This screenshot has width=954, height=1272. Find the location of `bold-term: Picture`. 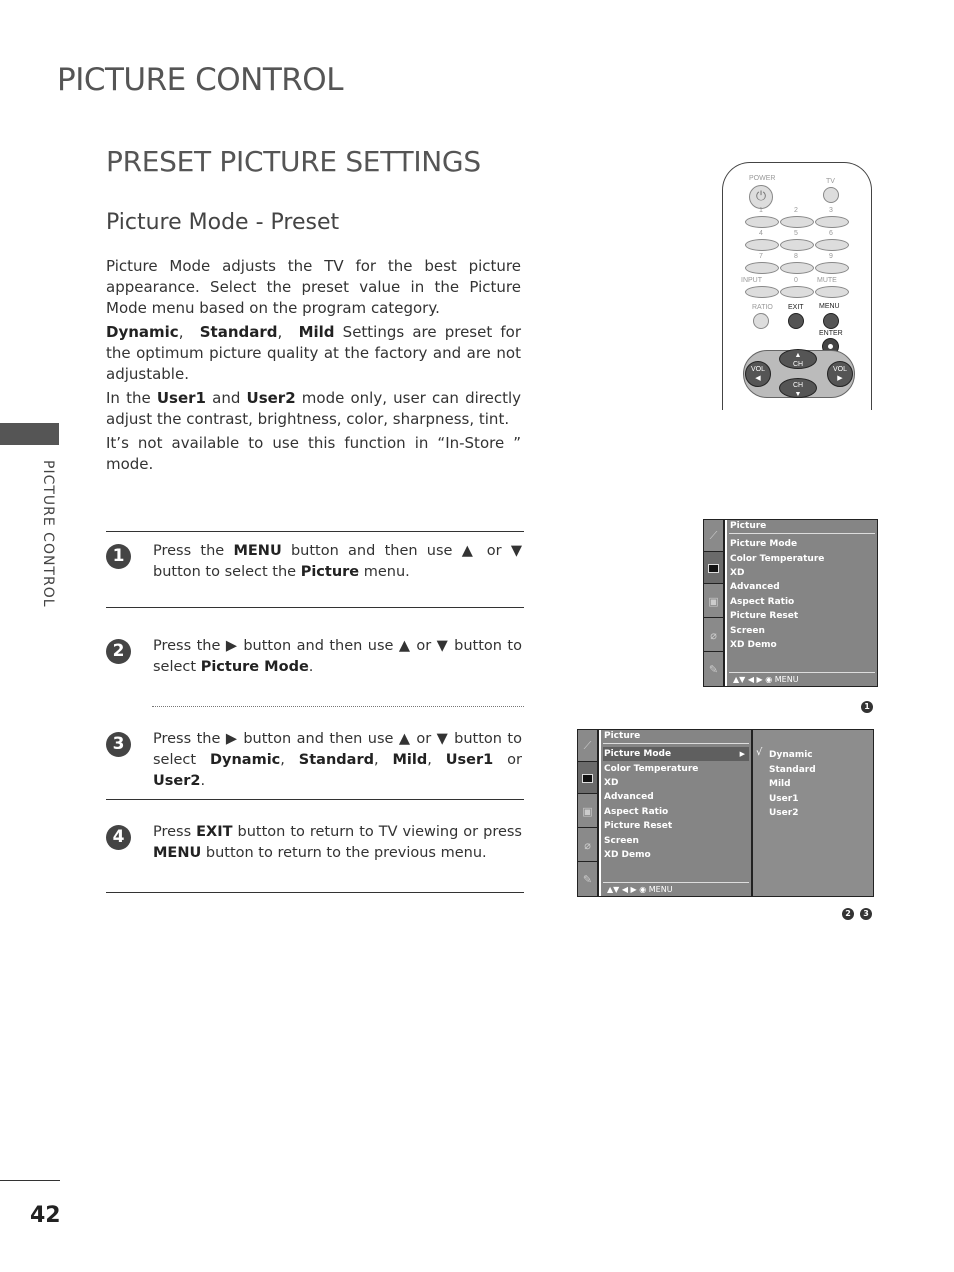

bold-term: Picture is located at coordinates (330, 572).